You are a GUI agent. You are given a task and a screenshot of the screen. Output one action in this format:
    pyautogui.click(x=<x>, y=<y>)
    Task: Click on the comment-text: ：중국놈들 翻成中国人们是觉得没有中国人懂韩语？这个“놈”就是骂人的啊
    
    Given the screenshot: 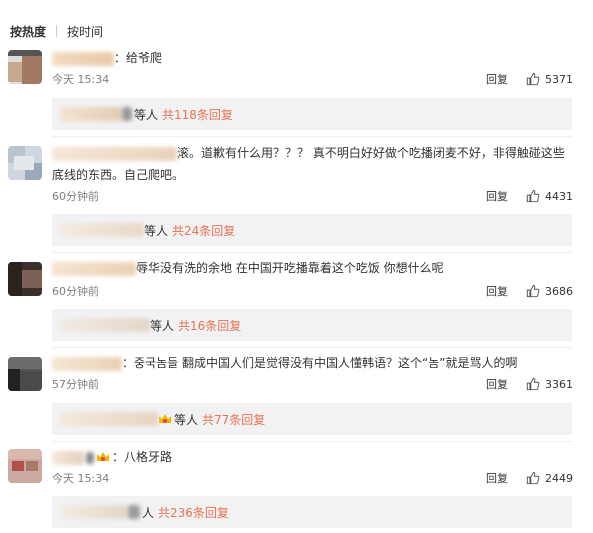 What is the action you would take?
    pyautogui.click(x=312, y=363)
    